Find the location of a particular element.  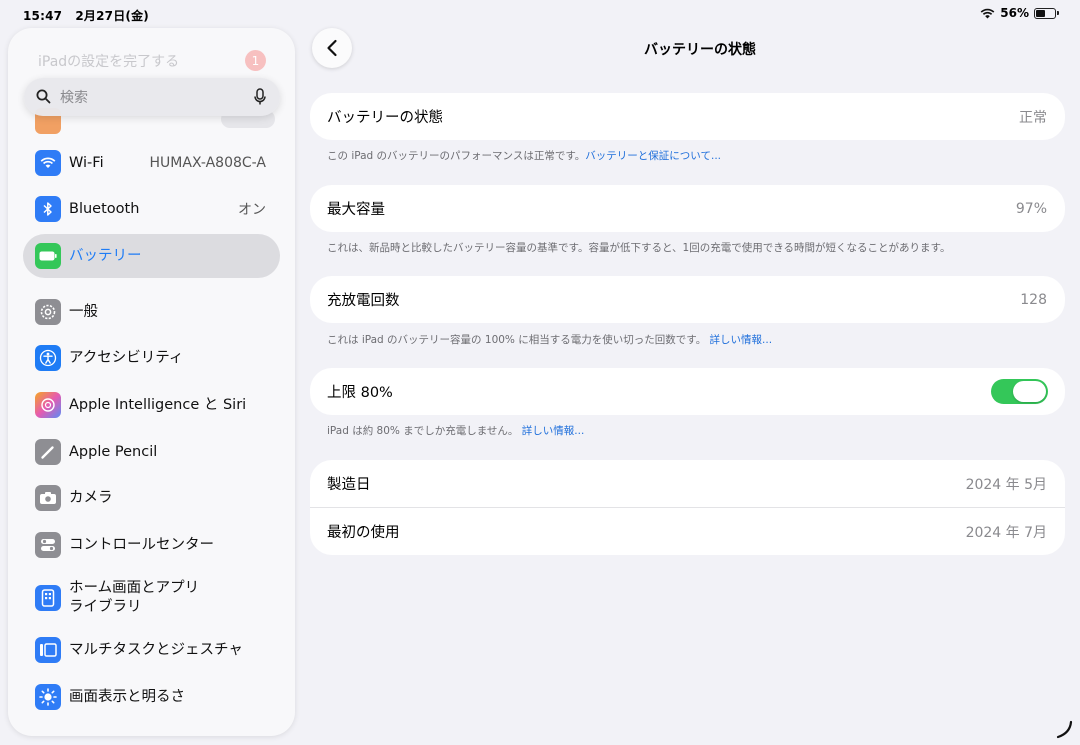

gear-icon is located at coordinates (48, 312).